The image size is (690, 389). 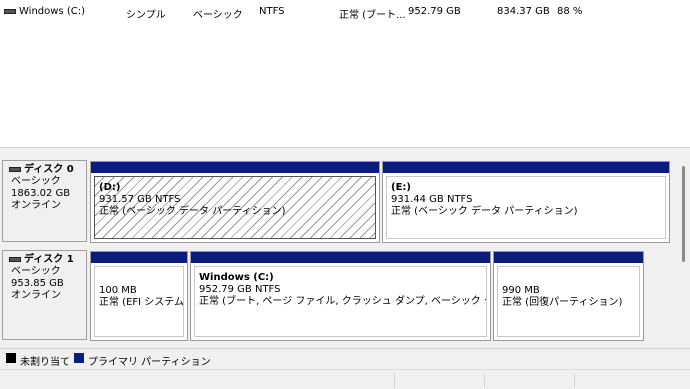 I want to click on partition-size: 100 MB, so click(x=118, y=290).